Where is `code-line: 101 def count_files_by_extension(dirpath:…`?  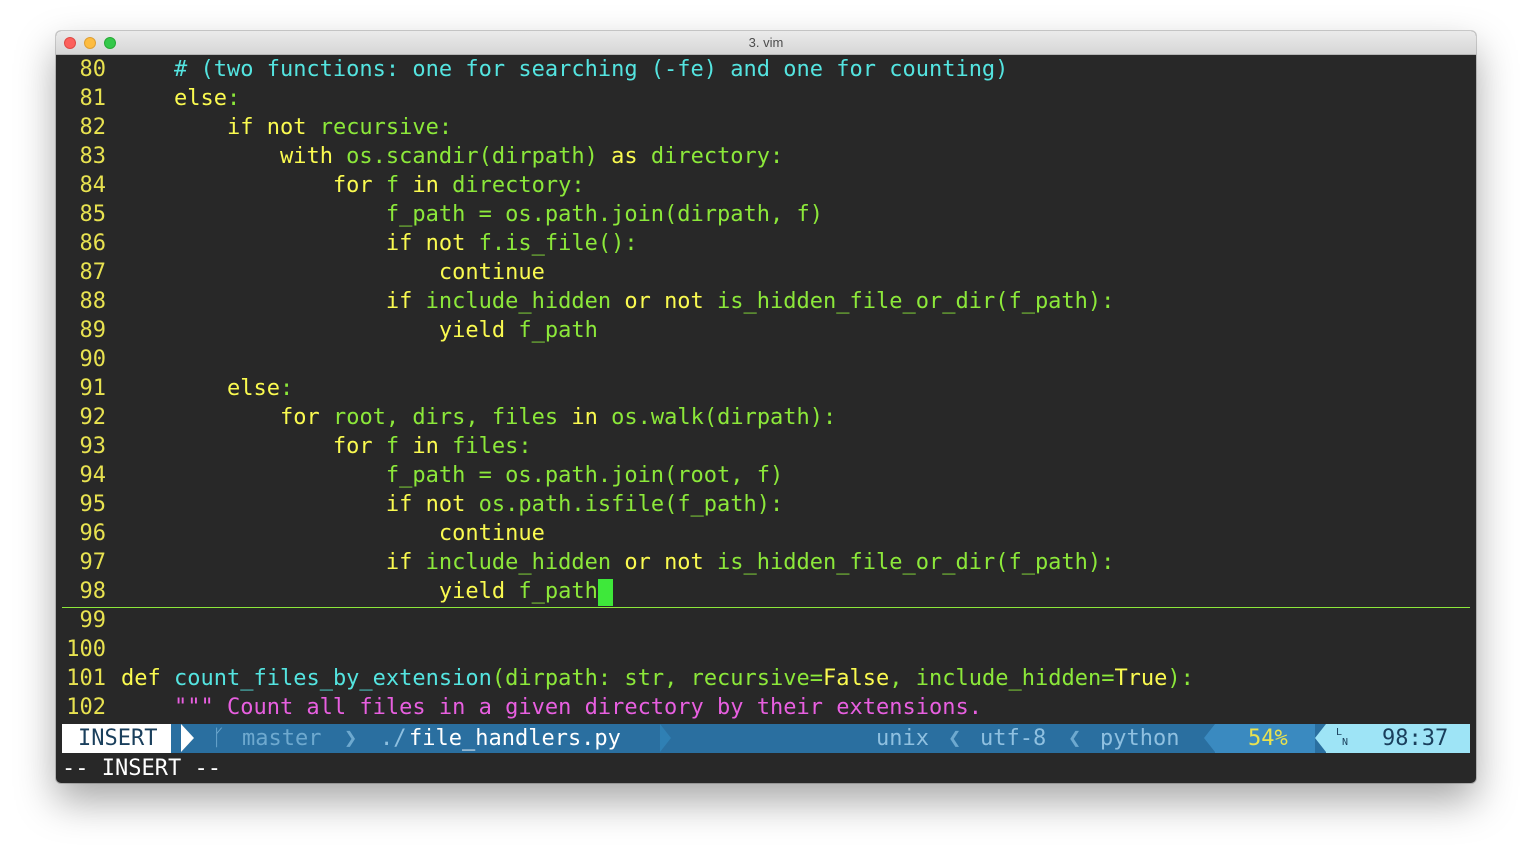
code-line: 101 def count_files_by_extension(dirpath:… is located at coordinates (766, 678).